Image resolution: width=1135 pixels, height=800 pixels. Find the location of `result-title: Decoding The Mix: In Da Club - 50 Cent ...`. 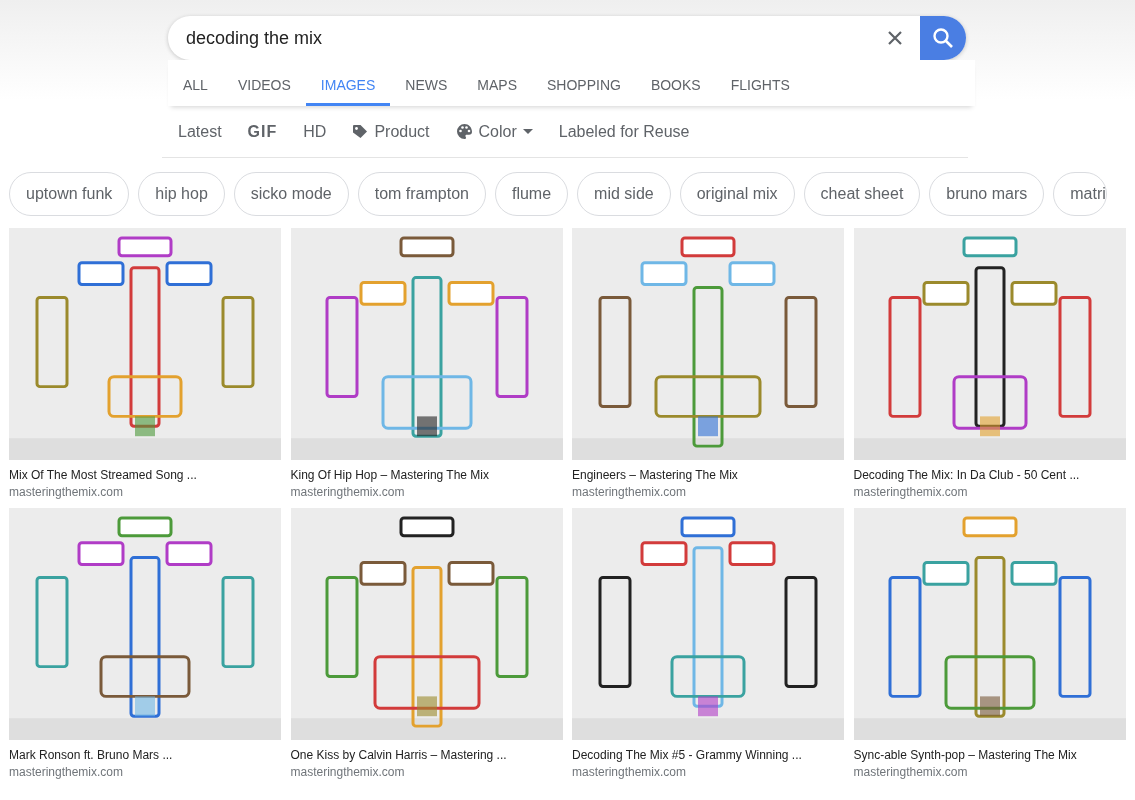

result-title: Decoding The Mix: In Da Club - 50 Cent ... is located at coordinates (989, 475).